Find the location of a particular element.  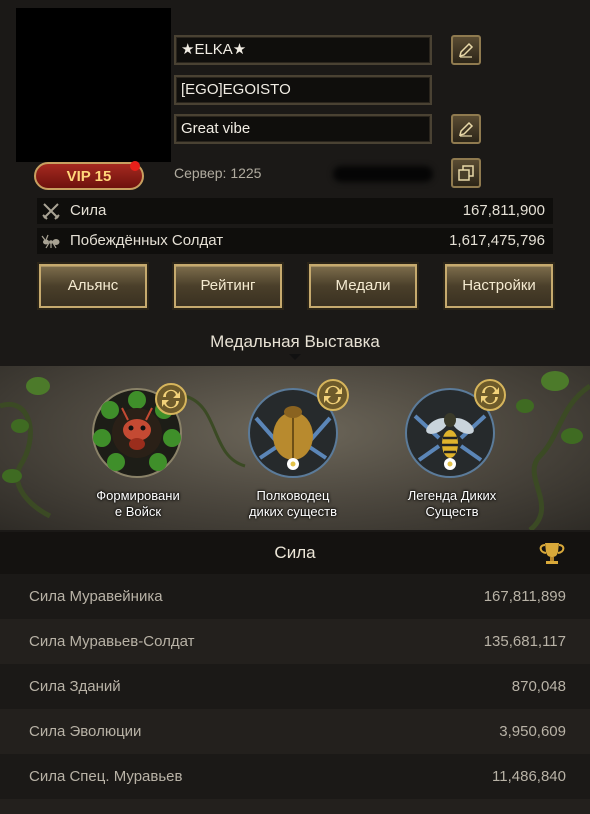

server-label: Сервер: 1225 is located at coordinates (218, 173).